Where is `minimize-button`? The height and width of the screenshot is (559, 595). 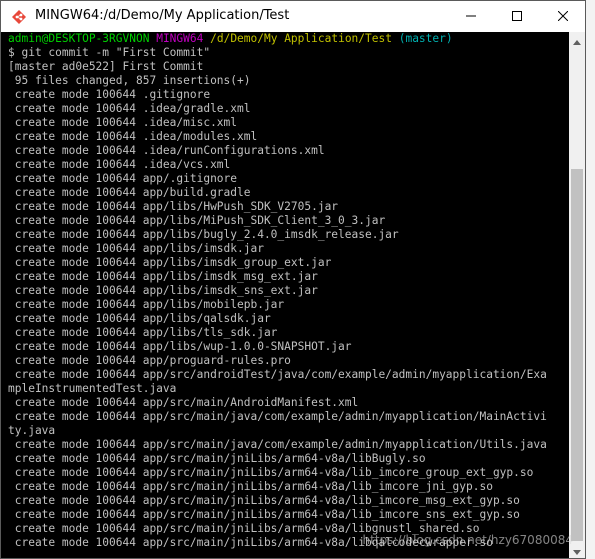
minimize-button is located at coordinates (471, 16).